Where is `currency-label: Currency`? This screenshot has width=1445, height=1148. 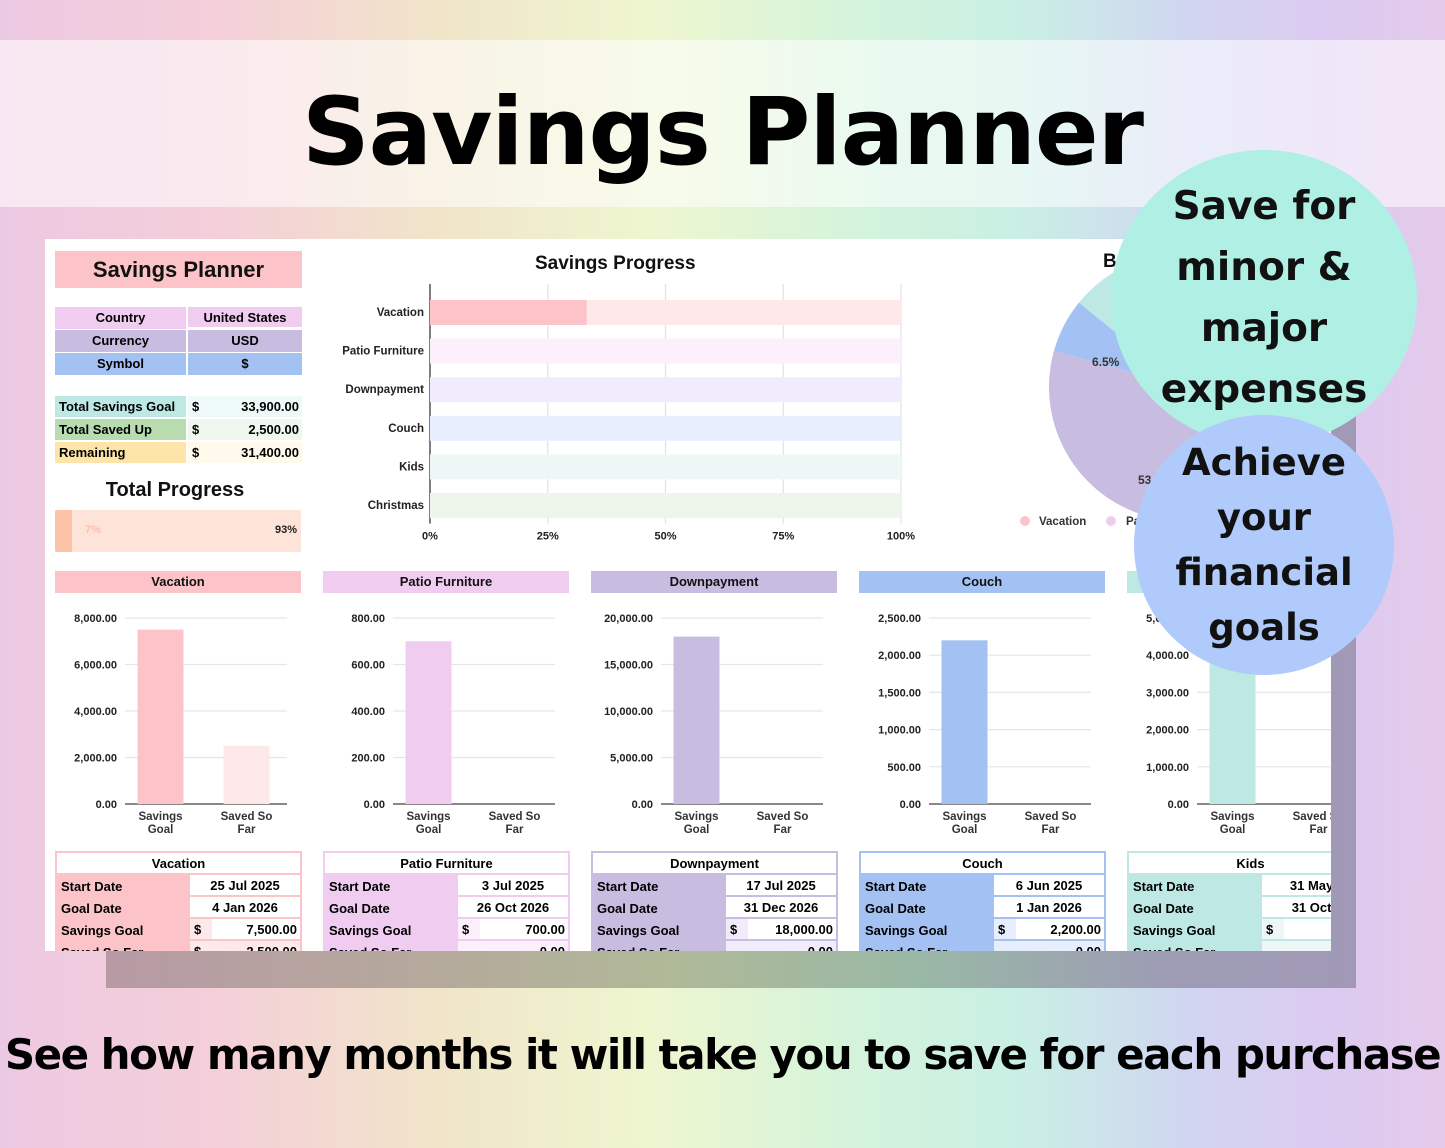
currency-label: Currency is located at coordinates (121, 341).